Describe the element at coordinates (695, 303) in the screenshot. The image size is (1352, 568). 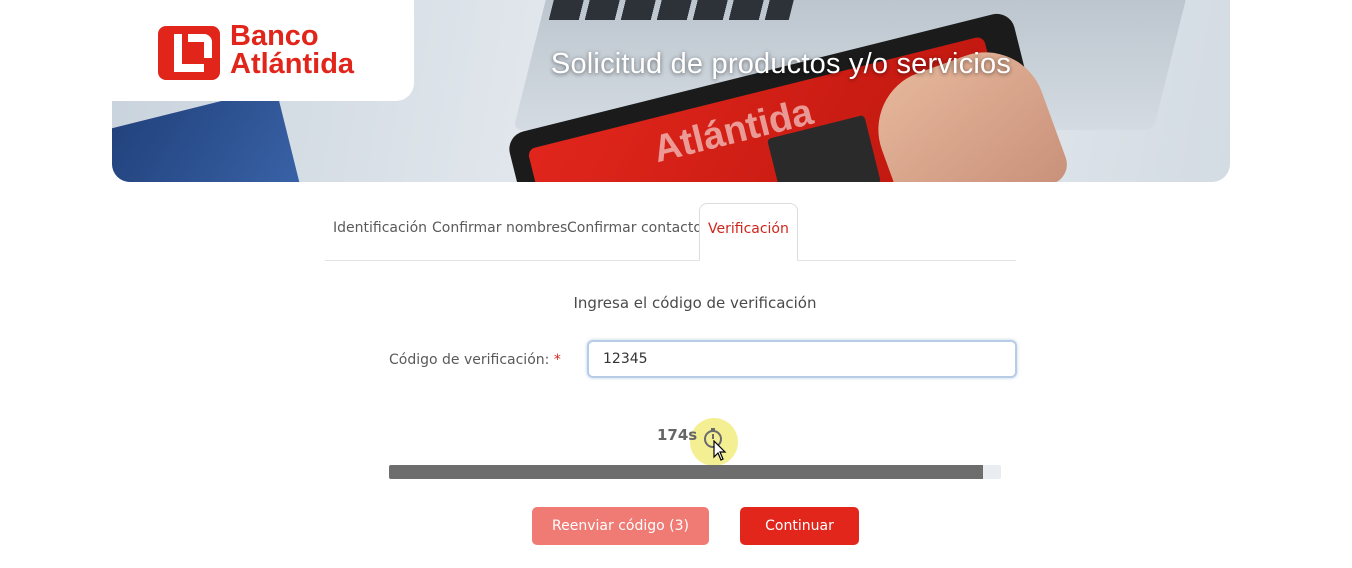
I see `form-heading: Ingresa el código de verificación` at that location.